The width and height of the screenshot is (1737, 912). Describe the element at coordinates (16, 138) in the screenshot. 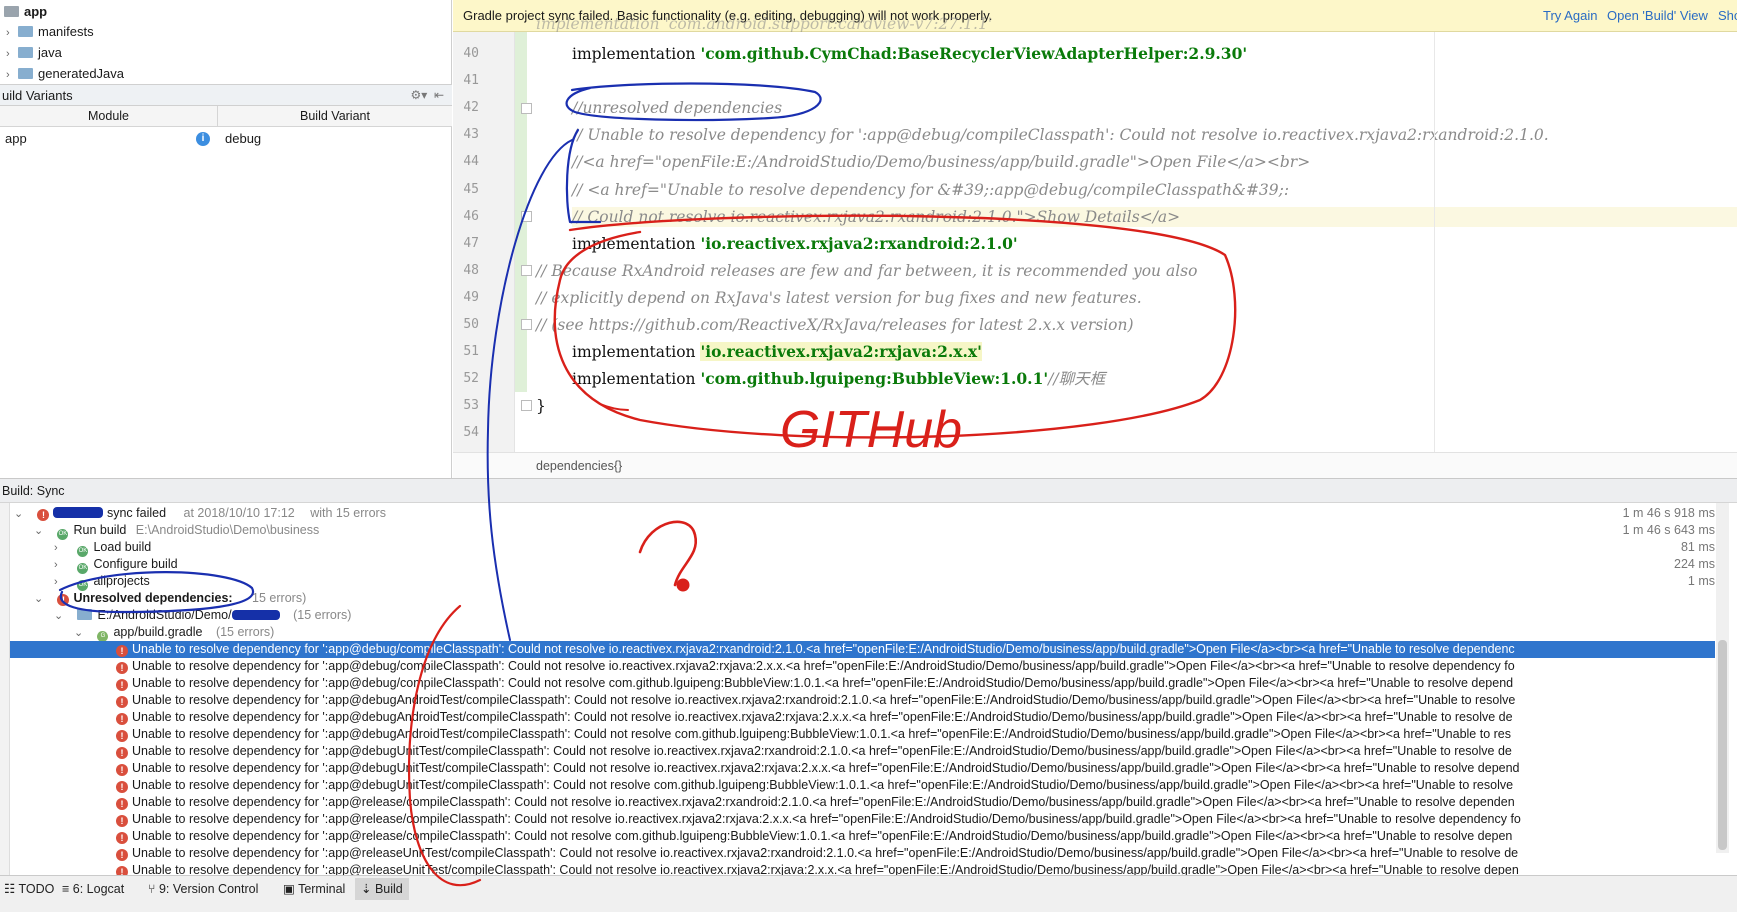

I see `module-name: app` at that location.